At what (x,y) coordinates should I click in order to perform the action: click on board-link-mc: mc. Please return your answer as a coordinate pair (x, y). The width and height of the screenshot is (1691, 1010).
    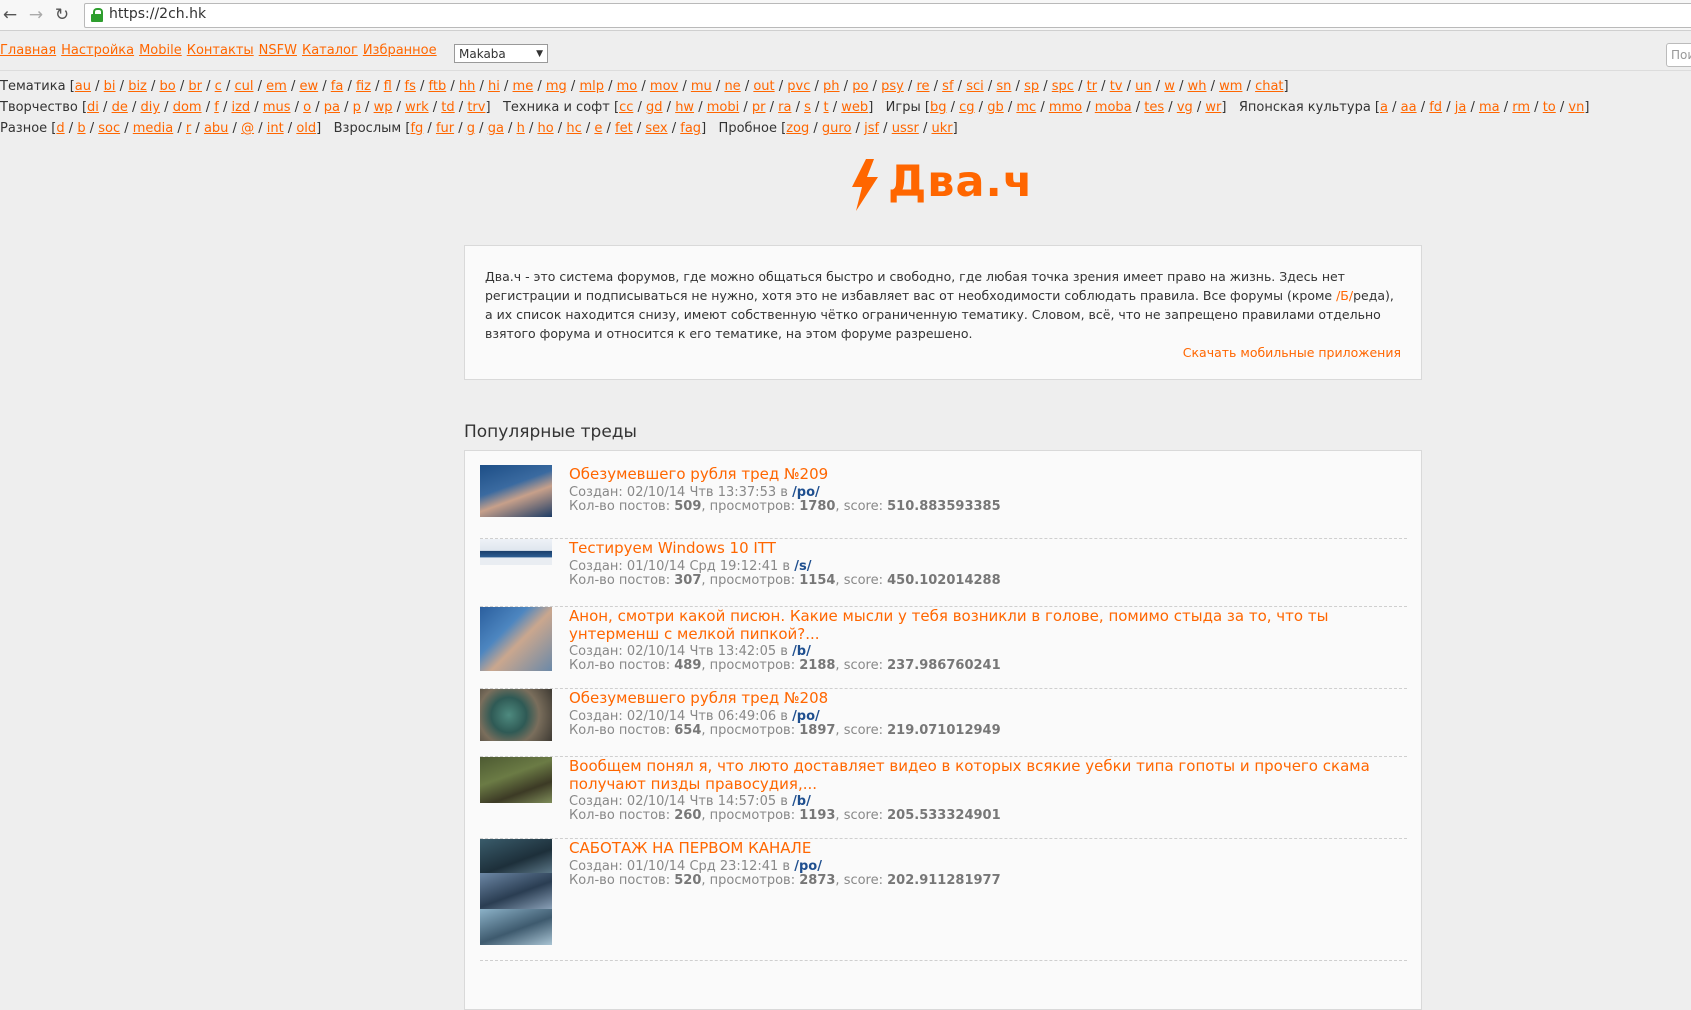
    Looking at the image, I should click on (1026, 107).